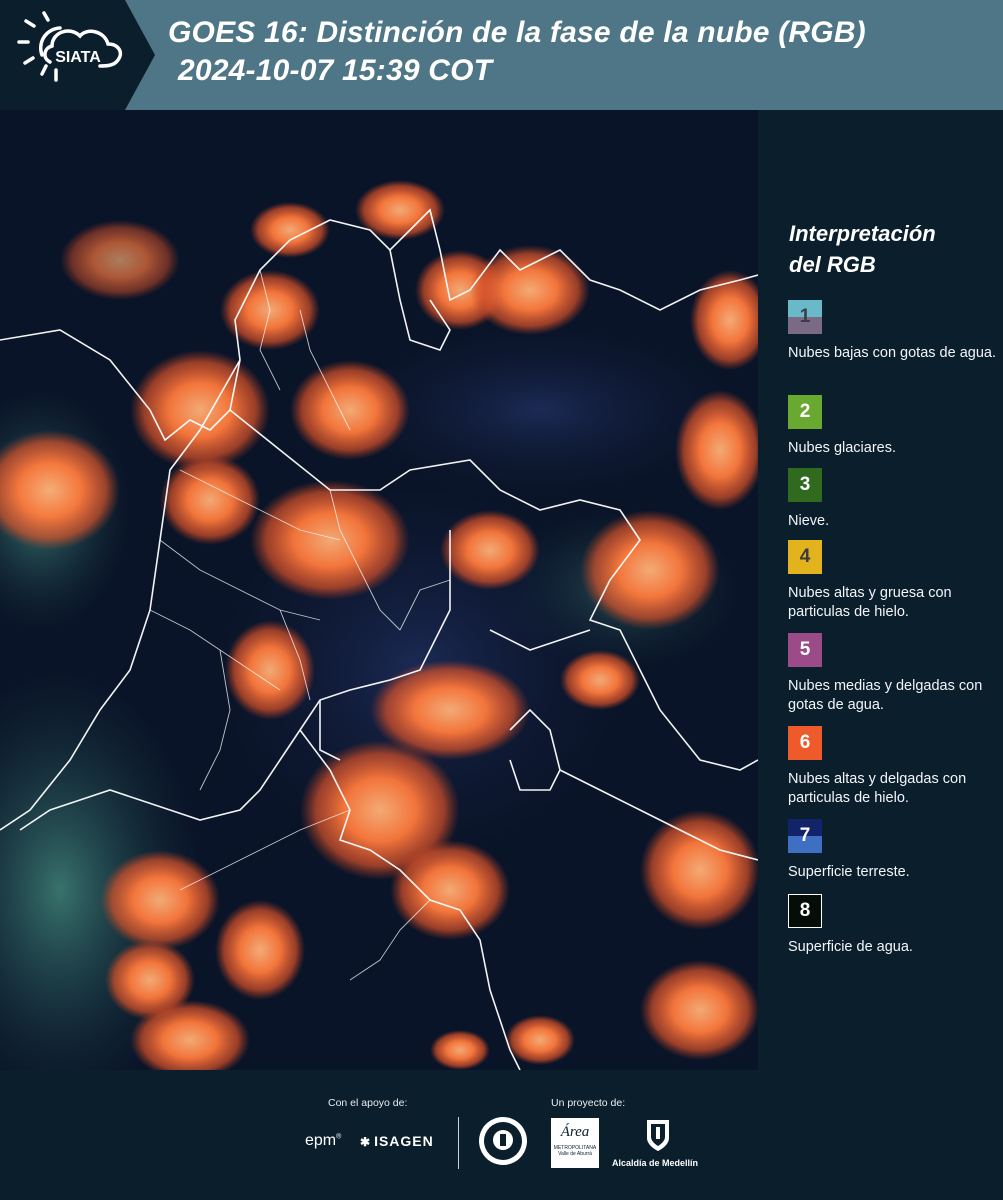 The width and height of the screenshot is (1003, 1200). Describe the element at coordinates (805, 743) in the screenshot. I see `legend-swatch-6: 6` at that location.